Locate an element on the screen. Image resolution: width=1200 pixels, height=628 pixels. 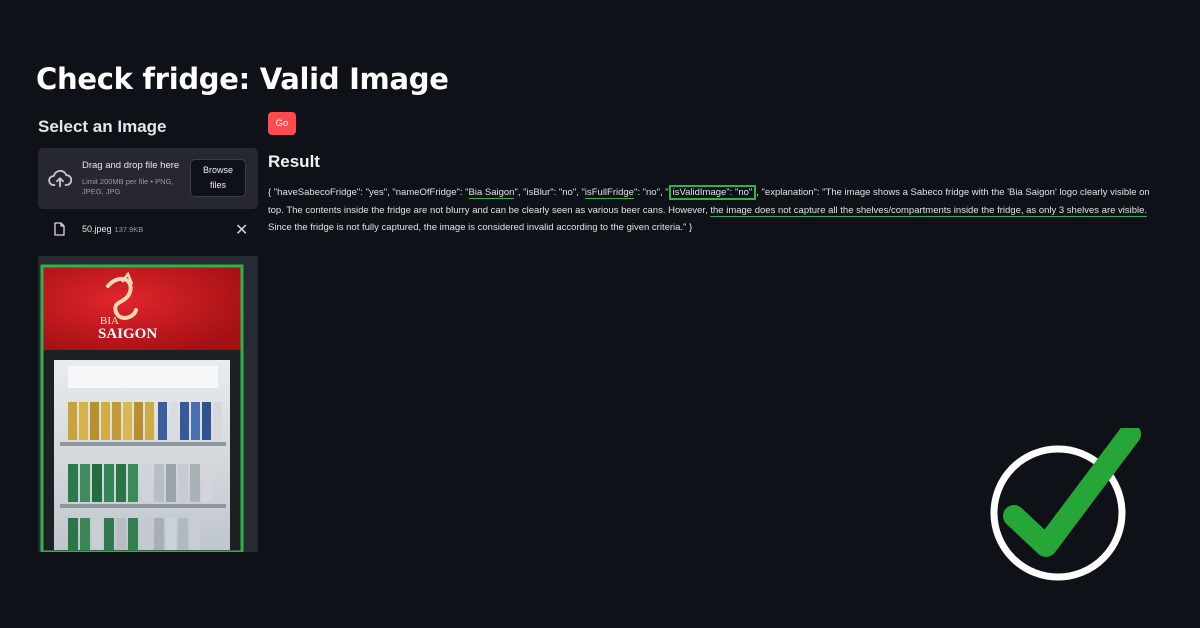
sidebar-title: Select an Image is located at coordinates (102, 126).